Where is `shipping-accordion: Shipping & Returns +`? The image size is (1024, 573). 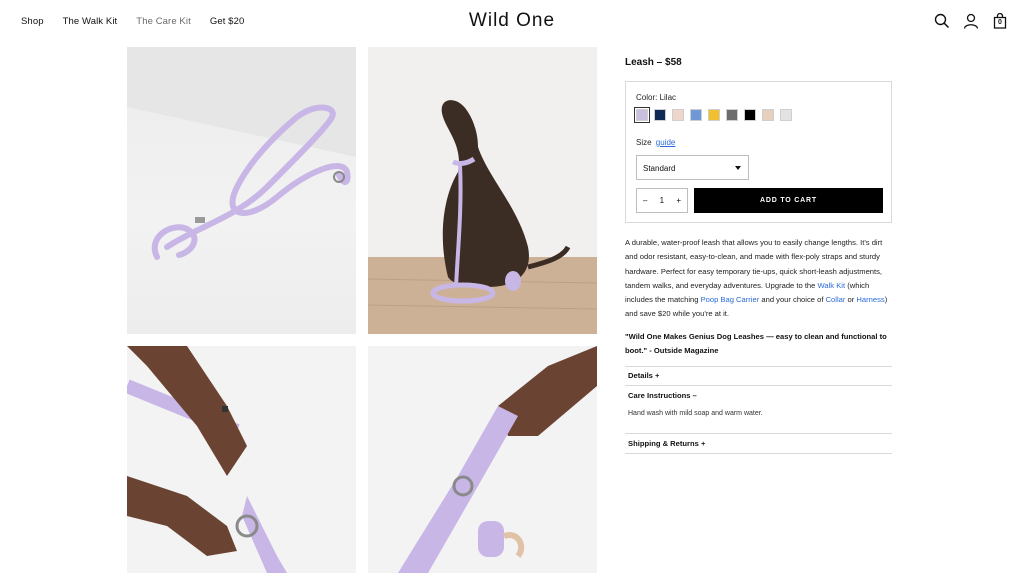
shipping-accordion: Shipping & Returns + is located at coordinates (666, 443).